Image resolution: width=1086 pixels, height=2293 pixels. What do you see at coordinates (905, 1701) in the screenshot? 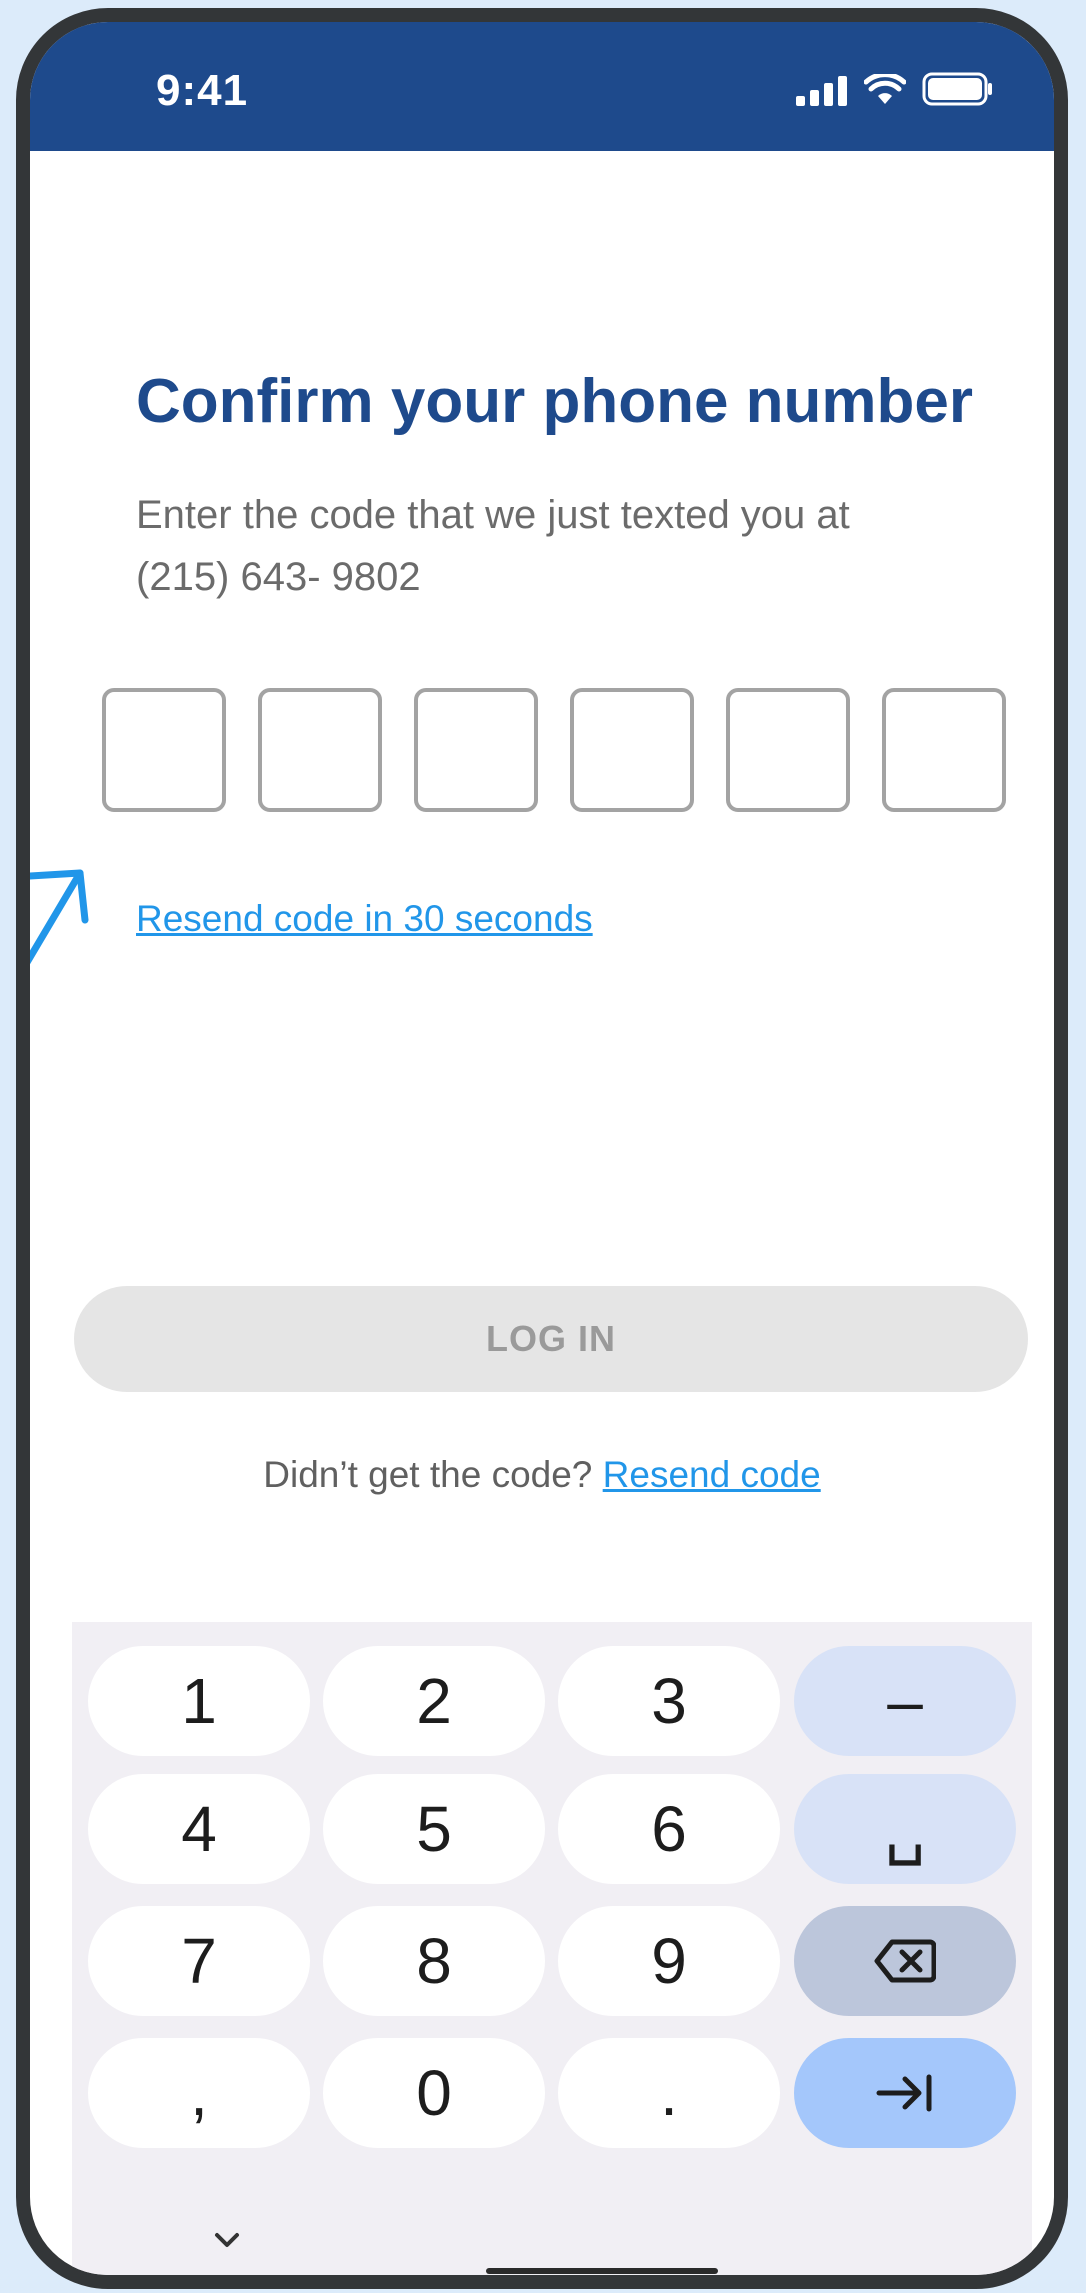
I see `key-dash: –` at bounding box center [905, 1701].